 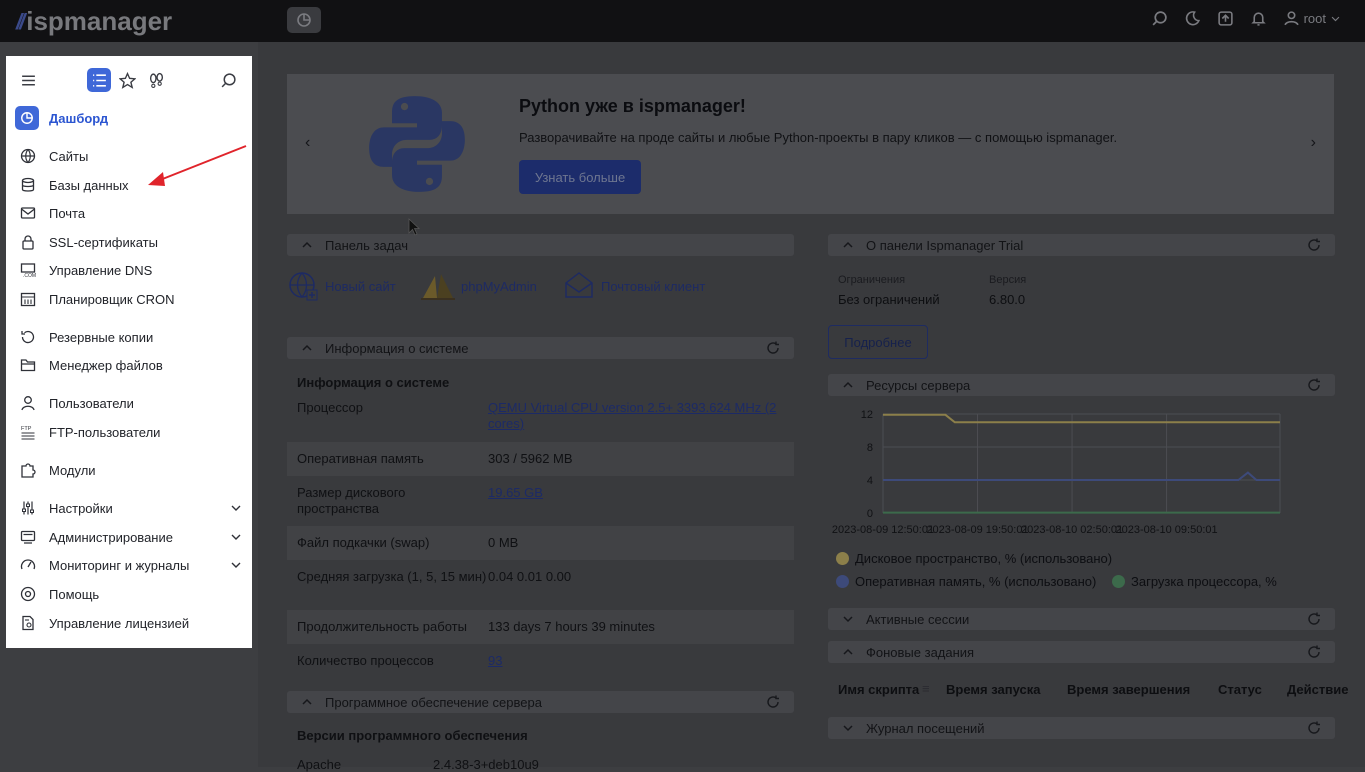 I want to click on legend-label: Дисковое пространство, % (использовано), so click(x=984, y=558).